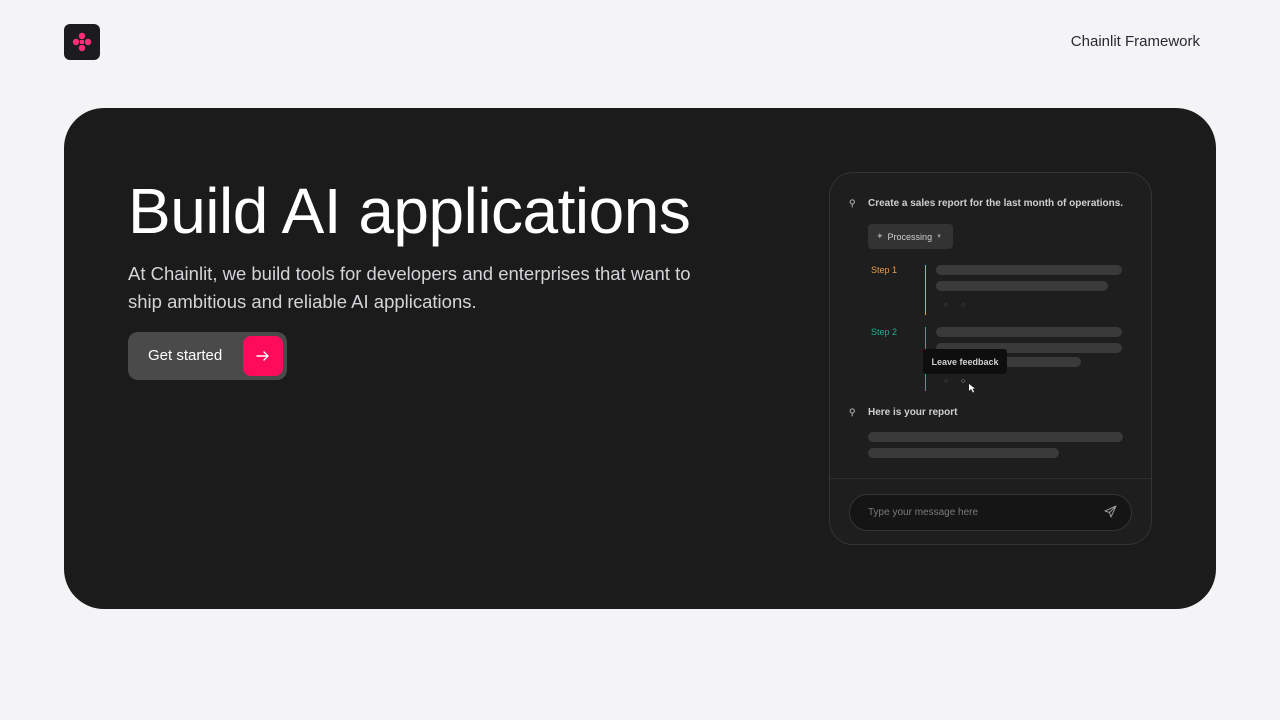  What do you see at coordinates (913, 412) in the screenshot?
I see `report-message-text: Here is your report` at bounding box center [913, 412].